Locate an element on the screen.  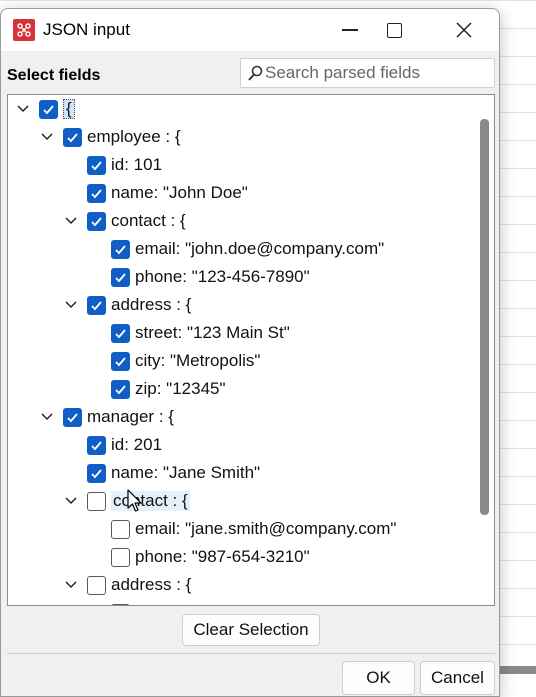
search-box is located at coordinates (367, 73).